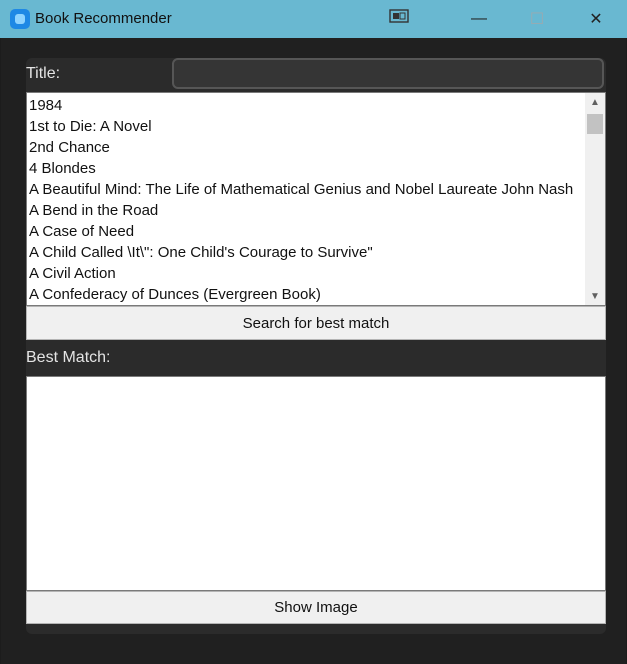  What do you see at coordinates (595, 296) in the screenshot?
I see `scroll-down-arrow-icon: ▼` at bounding box center [595, 296].